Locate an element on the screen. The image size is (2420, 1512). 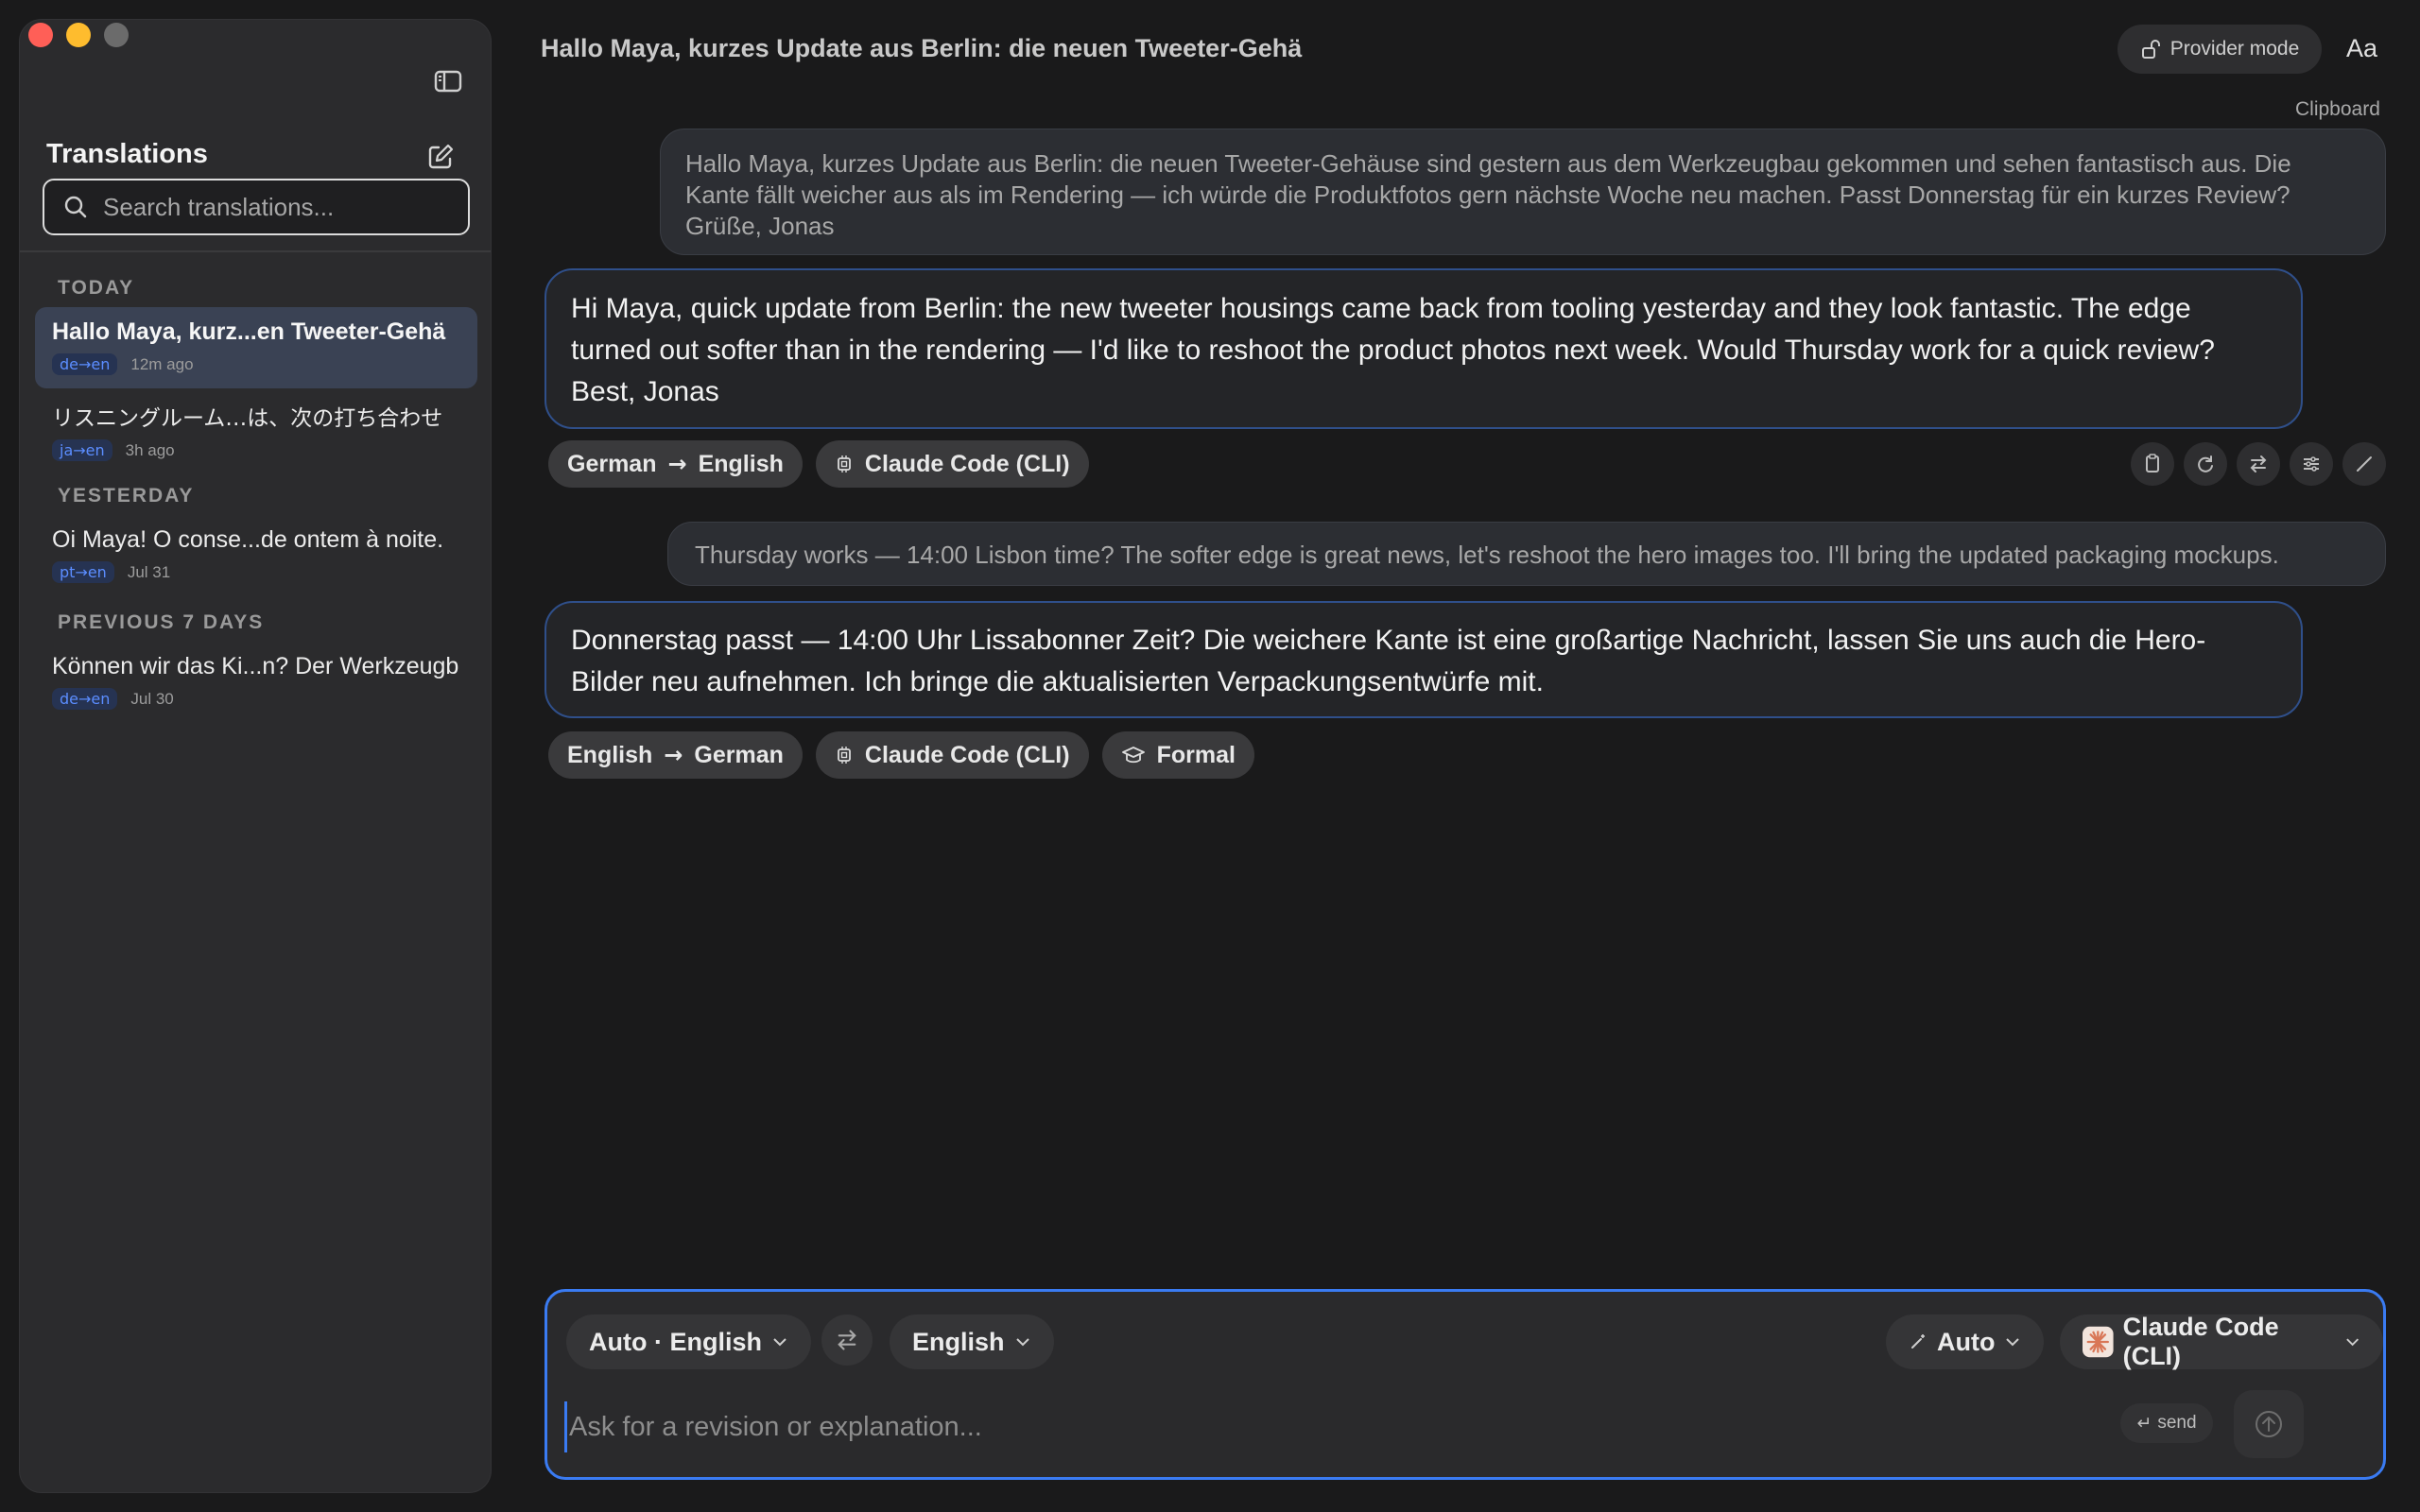
language-direction-chip: English → German is located at coordinates (675, 755).